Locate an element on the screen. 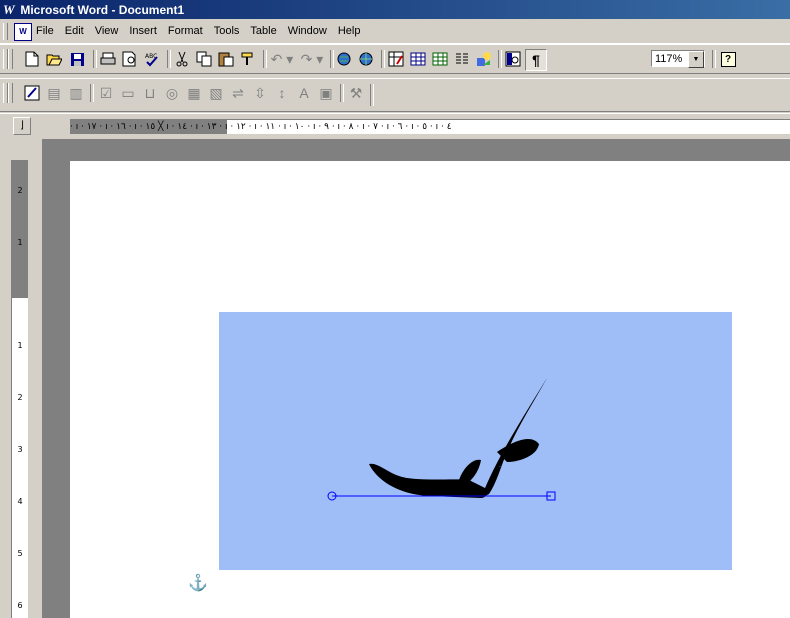 The height and width of the screenshot is (618, 790). document-icon: W is located at coordinates (23, 32).